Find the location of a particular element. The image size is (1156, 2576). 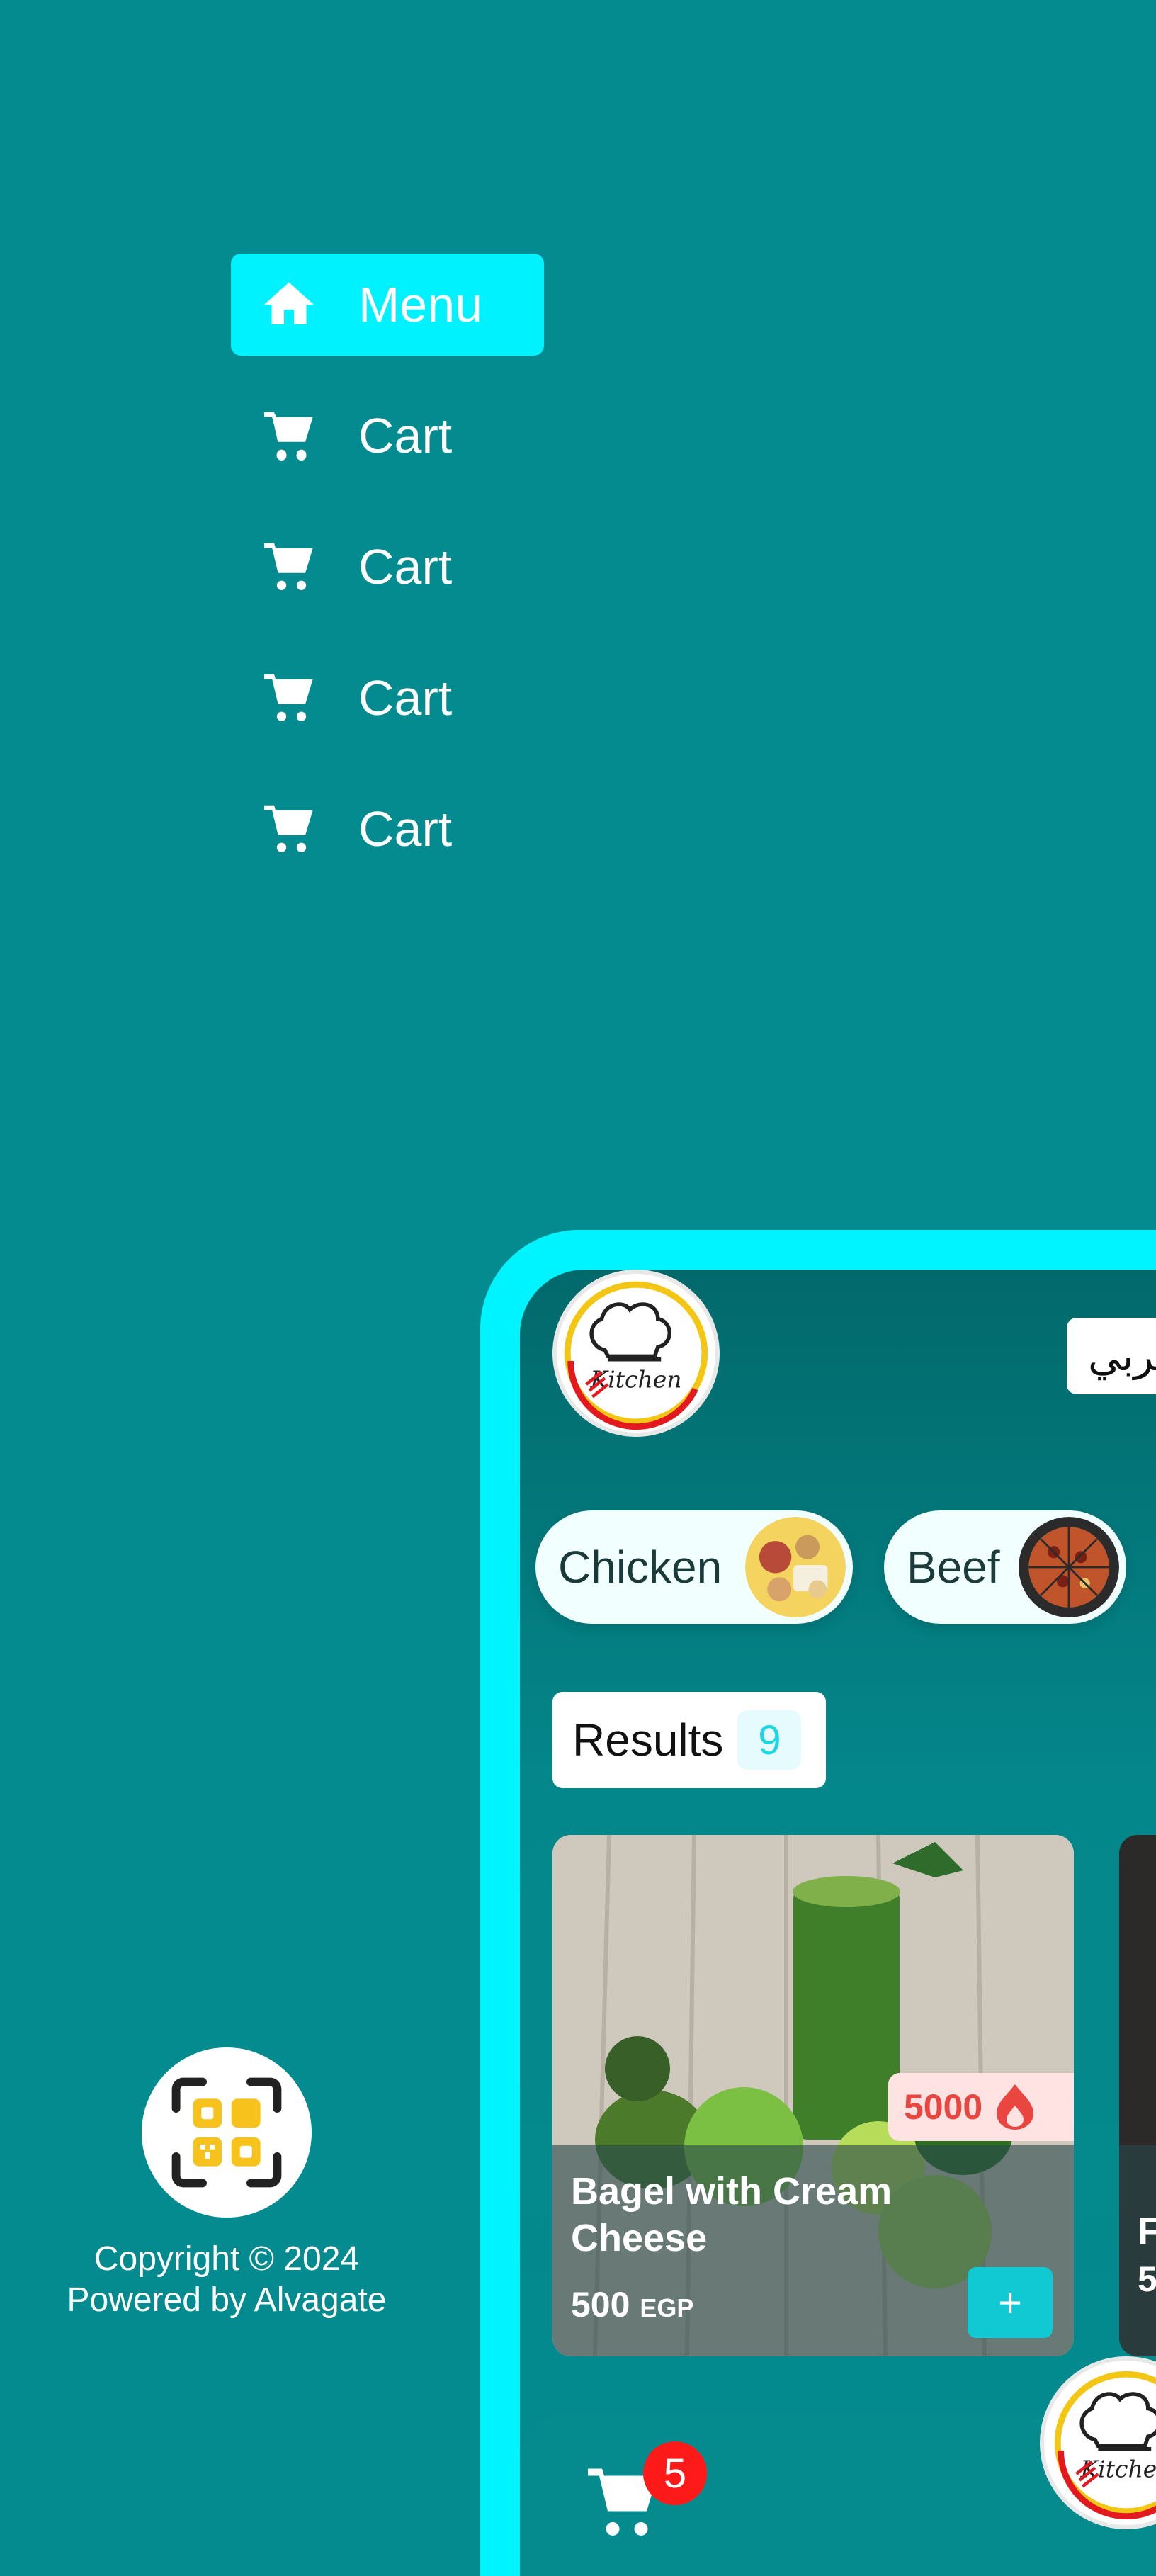

product-info: F 5 is located at coordinates (1138, 2250).